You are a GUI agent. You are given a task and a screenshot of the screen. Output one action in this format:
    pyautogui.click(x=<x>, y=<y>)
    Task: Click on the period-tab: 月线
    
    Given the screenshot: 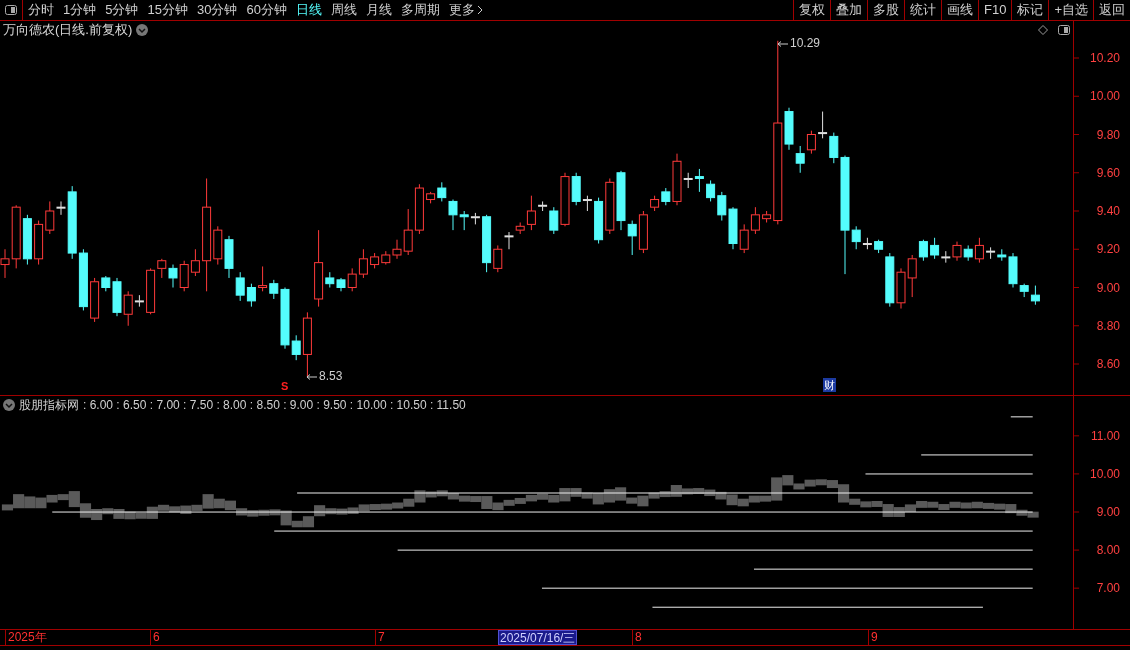 What is the action you would take?
    pyautogui.click(x=378, y=10)
    